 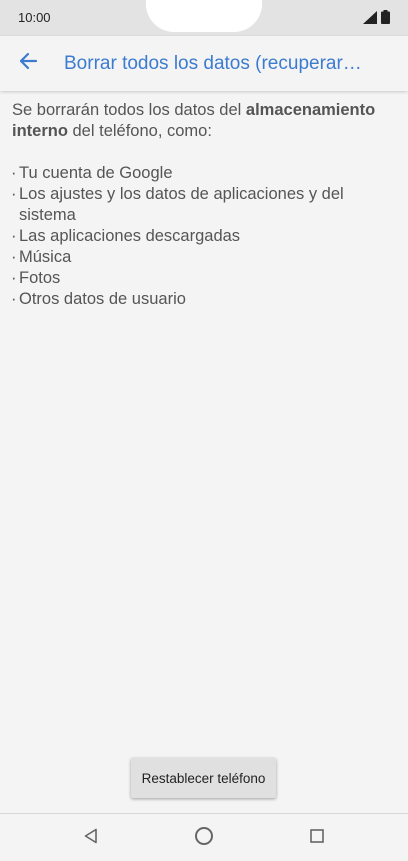 I want to click on intro-suffix: del teléfono, como:, so click(x=139, y=131).